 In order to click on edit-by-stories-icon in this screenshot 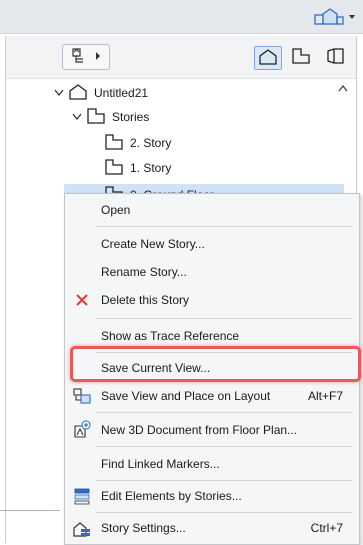, I will do `click(82, 496)`.